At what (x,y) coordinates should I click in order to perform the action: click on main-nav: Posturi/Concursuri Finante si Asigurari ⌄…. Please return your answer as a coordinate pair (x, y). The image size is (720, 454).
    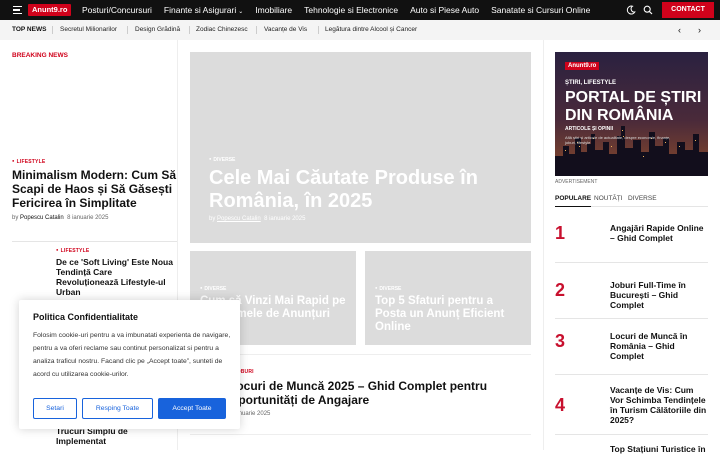
    Looking at the image, I should click on (342, 10).